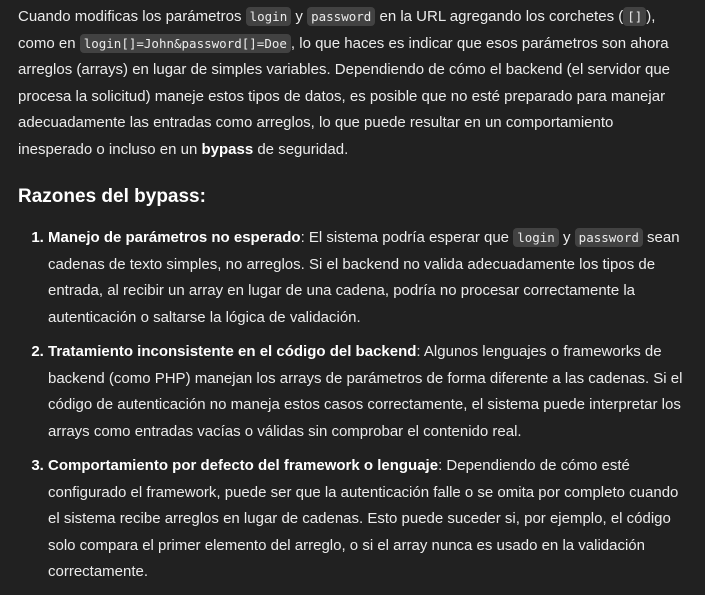  What do you see at coordinates (299, 16) in the screenshot?
I see `intro-text: y` at bounding box center [299, 16].